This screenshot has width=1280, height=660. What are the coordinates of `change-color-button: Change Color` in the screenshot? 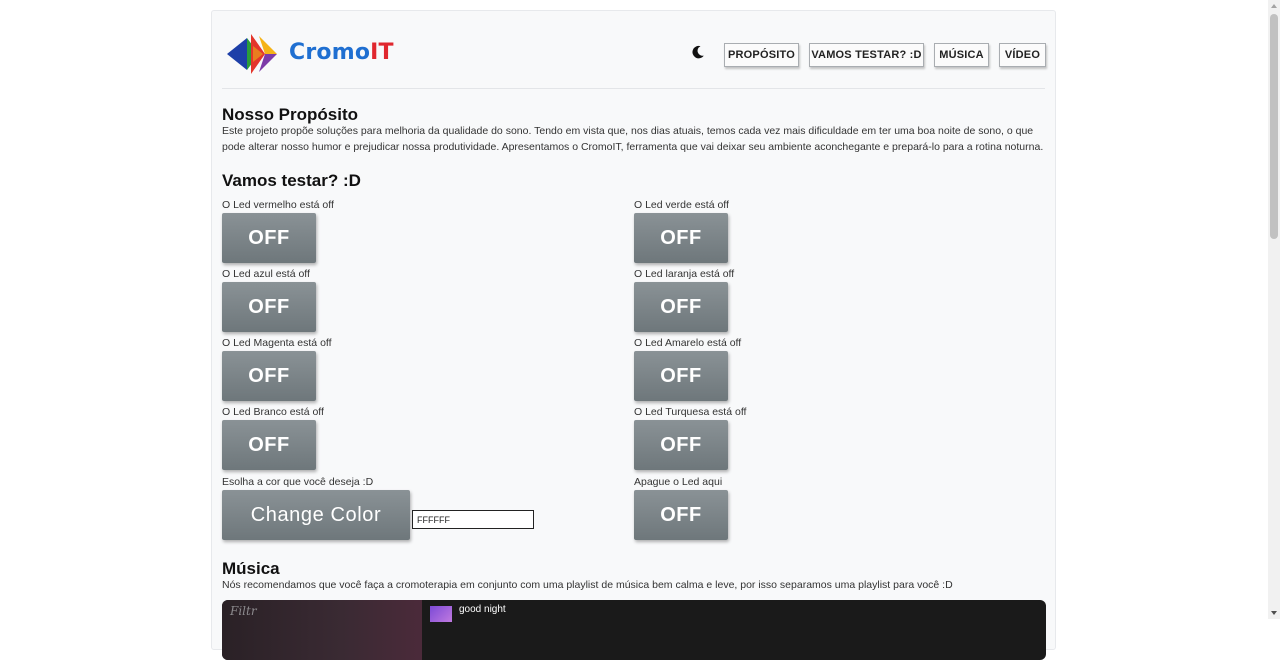 It's located at (316, 515).